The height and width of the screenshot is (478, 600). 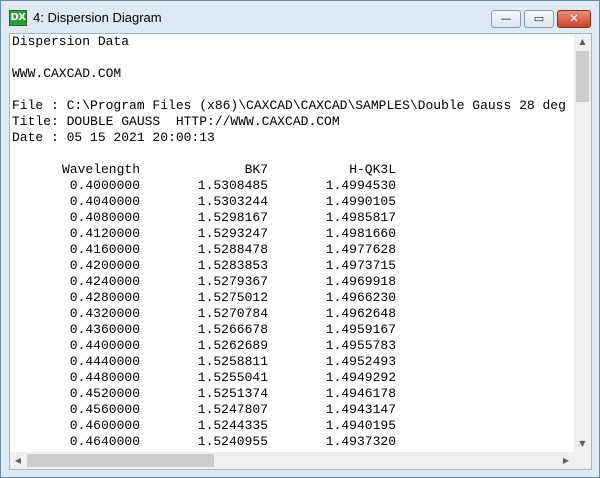 What do you see at coordinates (104, 297) in the screenshot?
I see `wavelength-cell: 0.4280000` at bounding box center [104, 297].